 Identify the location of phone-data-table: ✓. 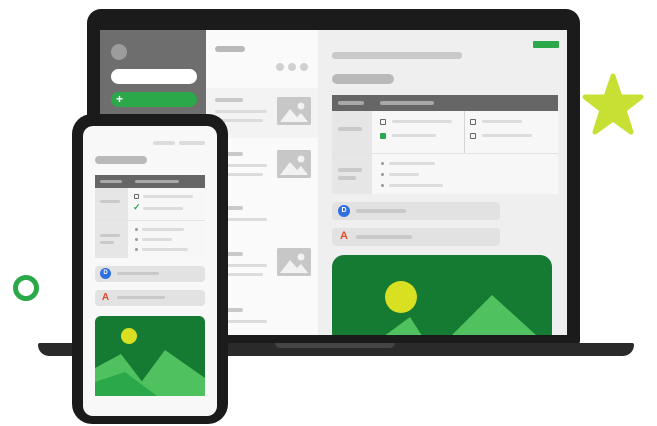
(150, 216).